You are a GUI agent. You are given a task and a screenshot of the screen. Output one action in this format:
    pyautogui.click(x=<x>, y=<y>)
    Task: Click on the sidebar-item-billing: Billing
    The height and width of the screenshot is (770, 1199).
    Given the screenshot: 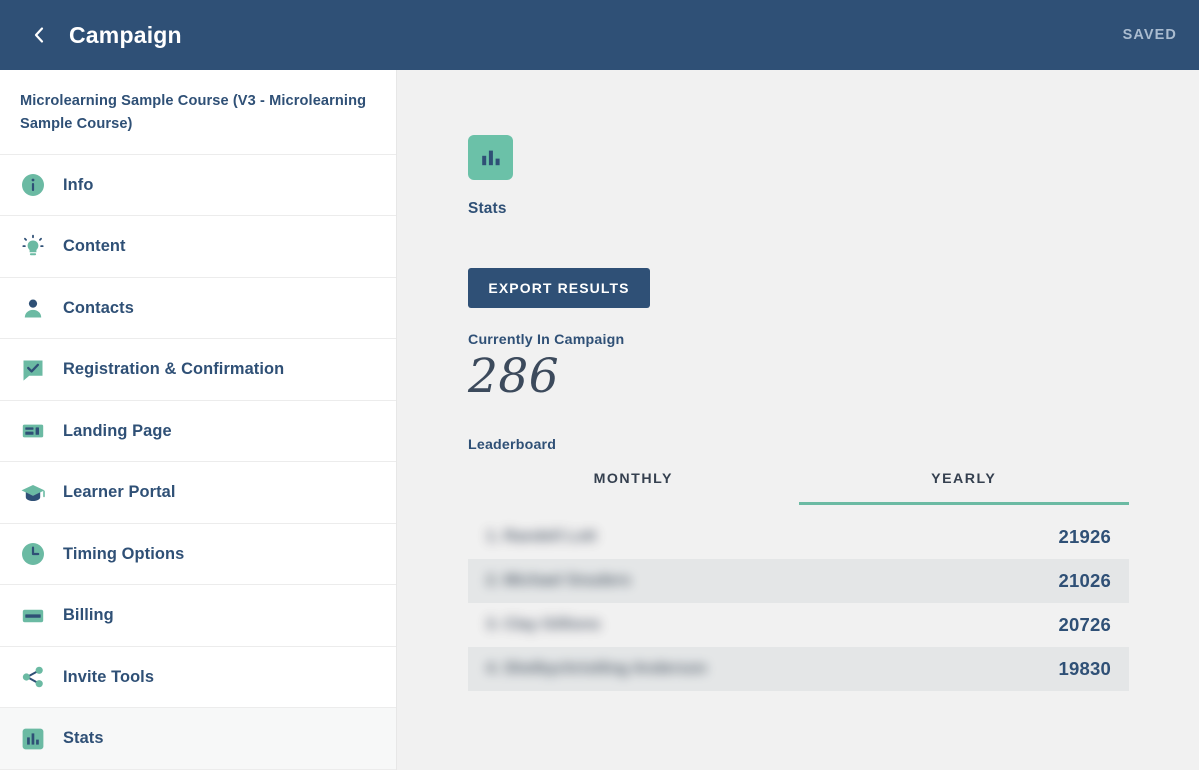 What is the action you would take?
    pyautogui.click(x=198, y=616)
    